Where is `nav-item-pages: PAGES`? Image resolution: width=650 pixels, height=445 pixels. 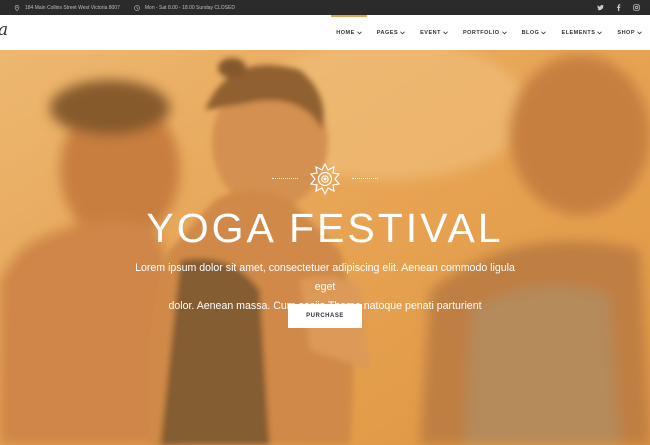
nav-item-pages: PAGES is located at coordinates (391, 32).